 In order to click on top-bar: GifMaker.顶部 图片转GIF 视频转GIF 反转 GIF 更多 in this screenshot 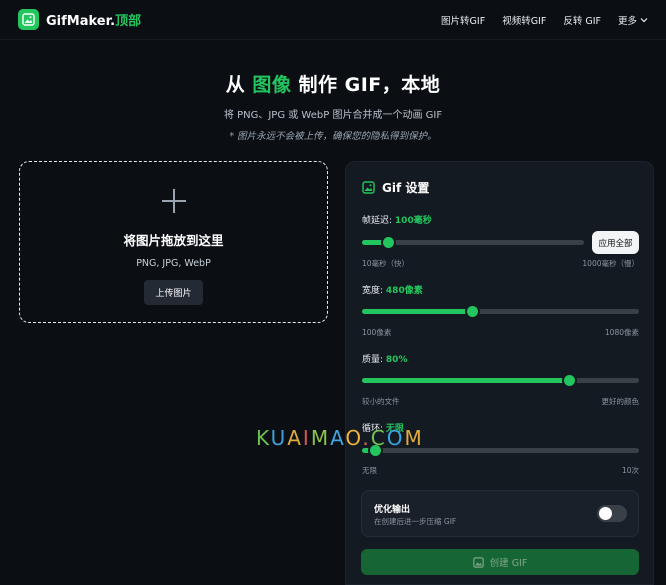, I will do `click(333, 20)`.